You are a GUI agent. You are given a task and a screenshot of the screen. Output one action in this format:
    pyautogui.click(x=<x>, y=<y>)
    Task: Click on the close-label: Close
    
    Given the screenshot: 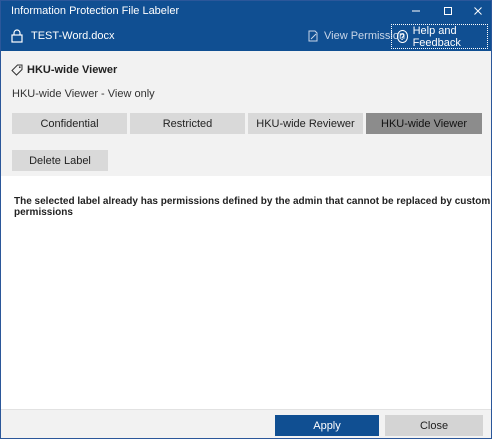 What is the action you would take?
    pyautogui.click(x=434, y=425)
    